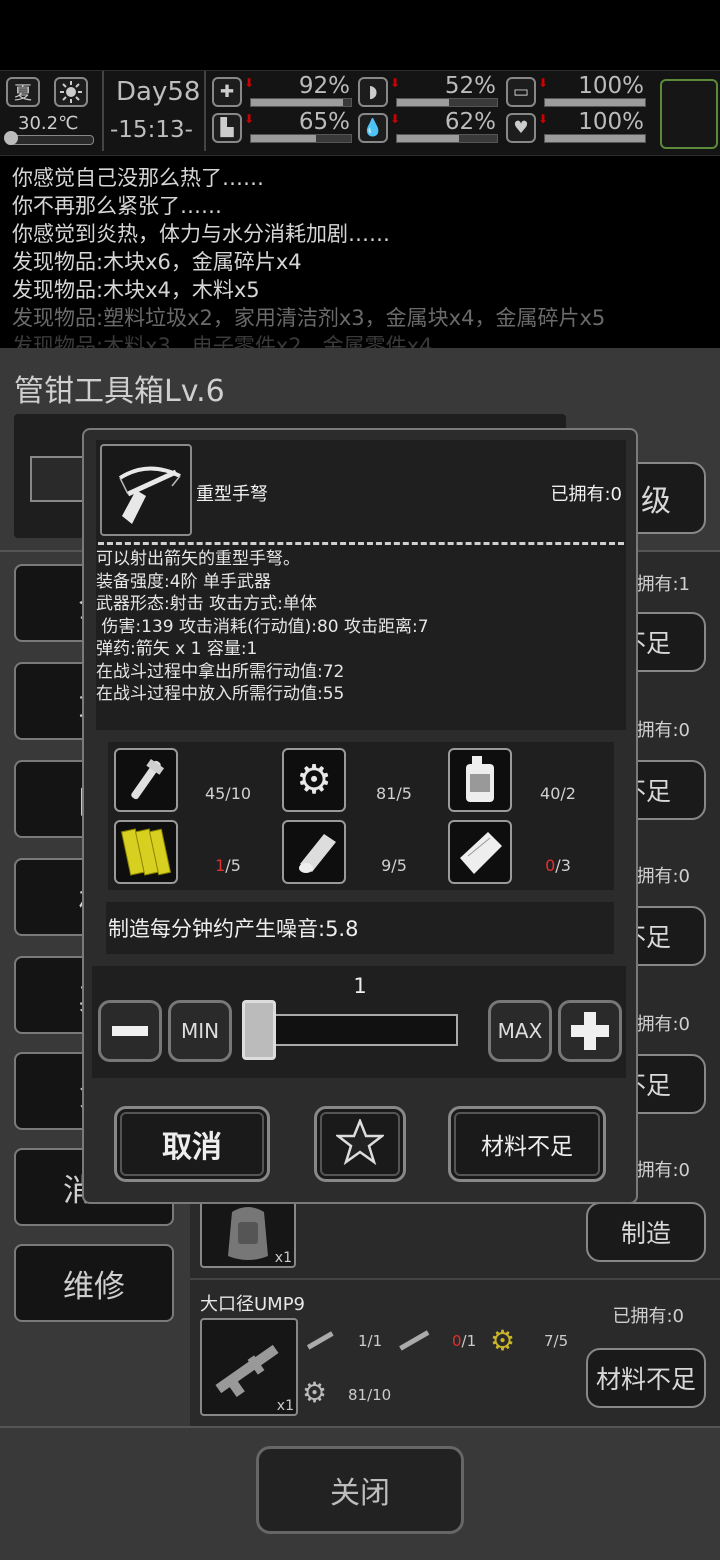 This screenshot has height=1560, width=720. What do you see at coordinates (394, 793) in the screenshot?
I see `material-count: 81/5` at bounding box center [394, 793].